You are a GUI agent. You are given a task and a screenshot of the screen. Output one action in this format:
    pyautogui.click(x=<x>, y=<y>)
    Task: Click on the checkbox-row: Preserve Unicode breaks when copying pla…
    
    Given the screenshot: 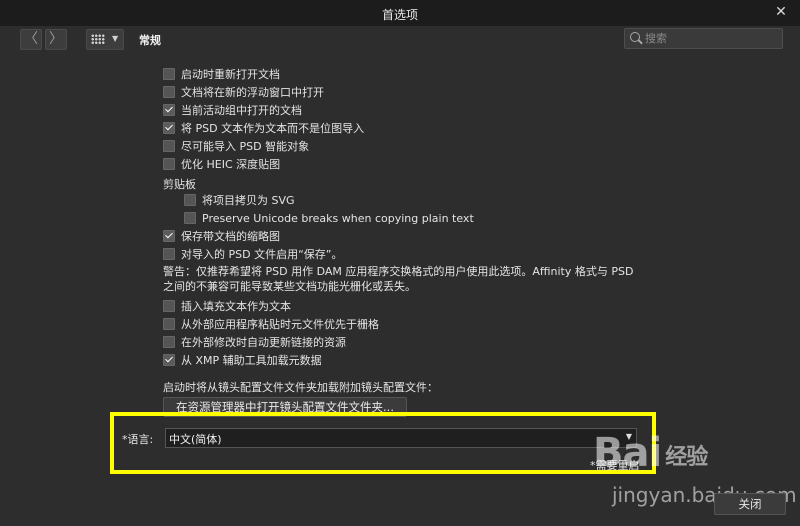 What is the action you would take?
    pyautogui.click(x=329, y=218)
    